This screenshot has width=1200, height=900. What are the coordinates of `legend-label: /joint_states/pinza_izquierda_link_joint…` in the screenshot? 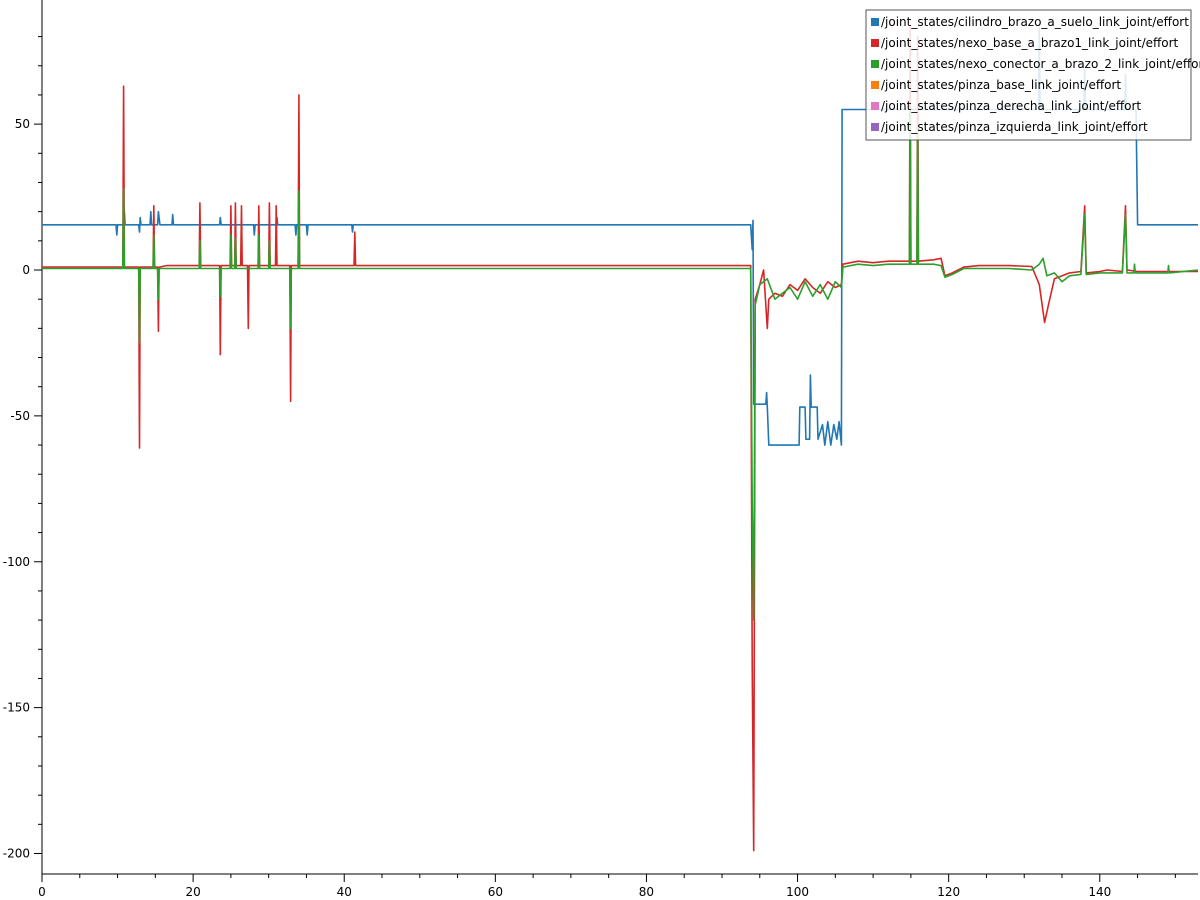 It's located at (1014, 127).